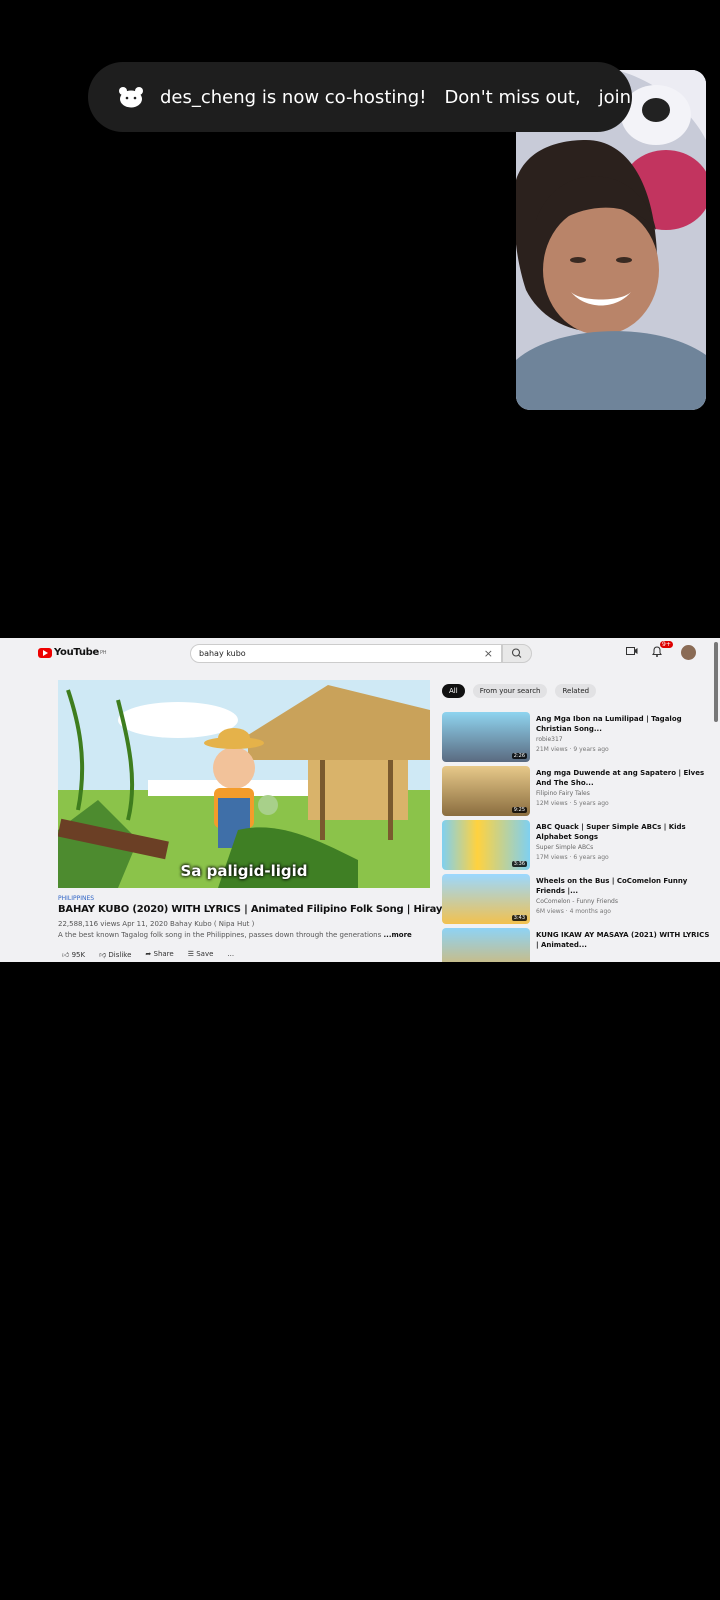  What do you see at coordinates (563, 793) in the screenshot?
I see `related-channel: Filipino Fairy Tales` at bounding box center [563, 793].